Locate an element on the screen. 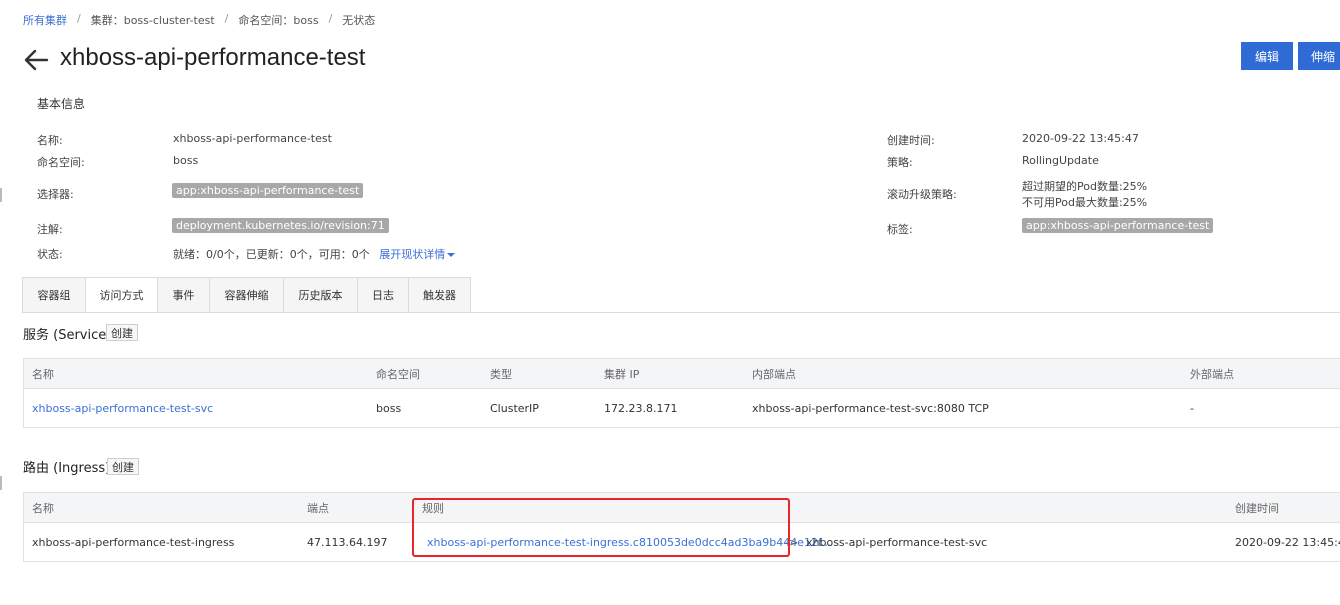 The image size is (1340, 605). ingress-rule-target: xhboss-api-performance-test-svc is located at coordinates (897, 542).